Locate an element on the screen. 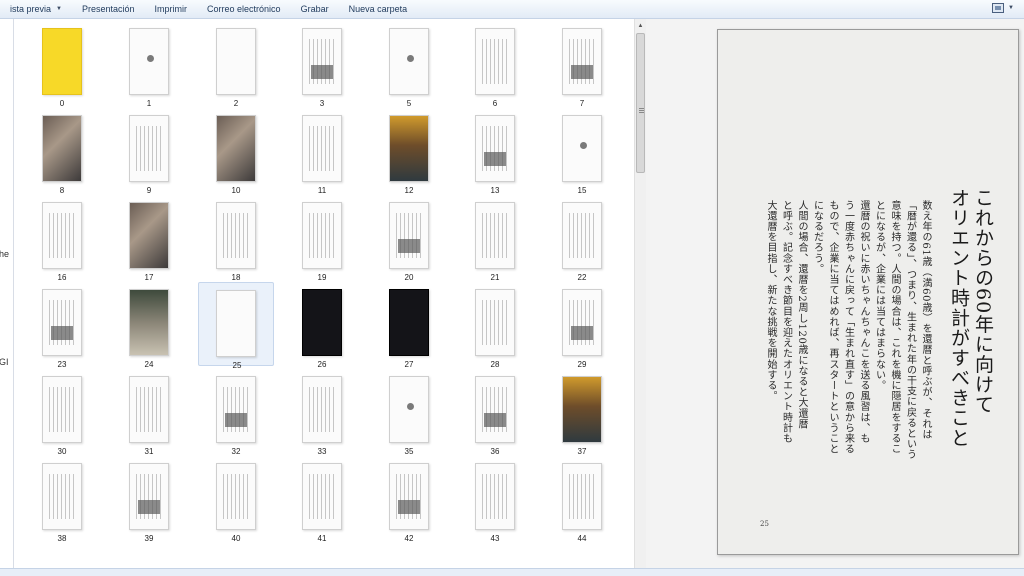  thumbnail-item: 35 is located at coordinates (409, 412).